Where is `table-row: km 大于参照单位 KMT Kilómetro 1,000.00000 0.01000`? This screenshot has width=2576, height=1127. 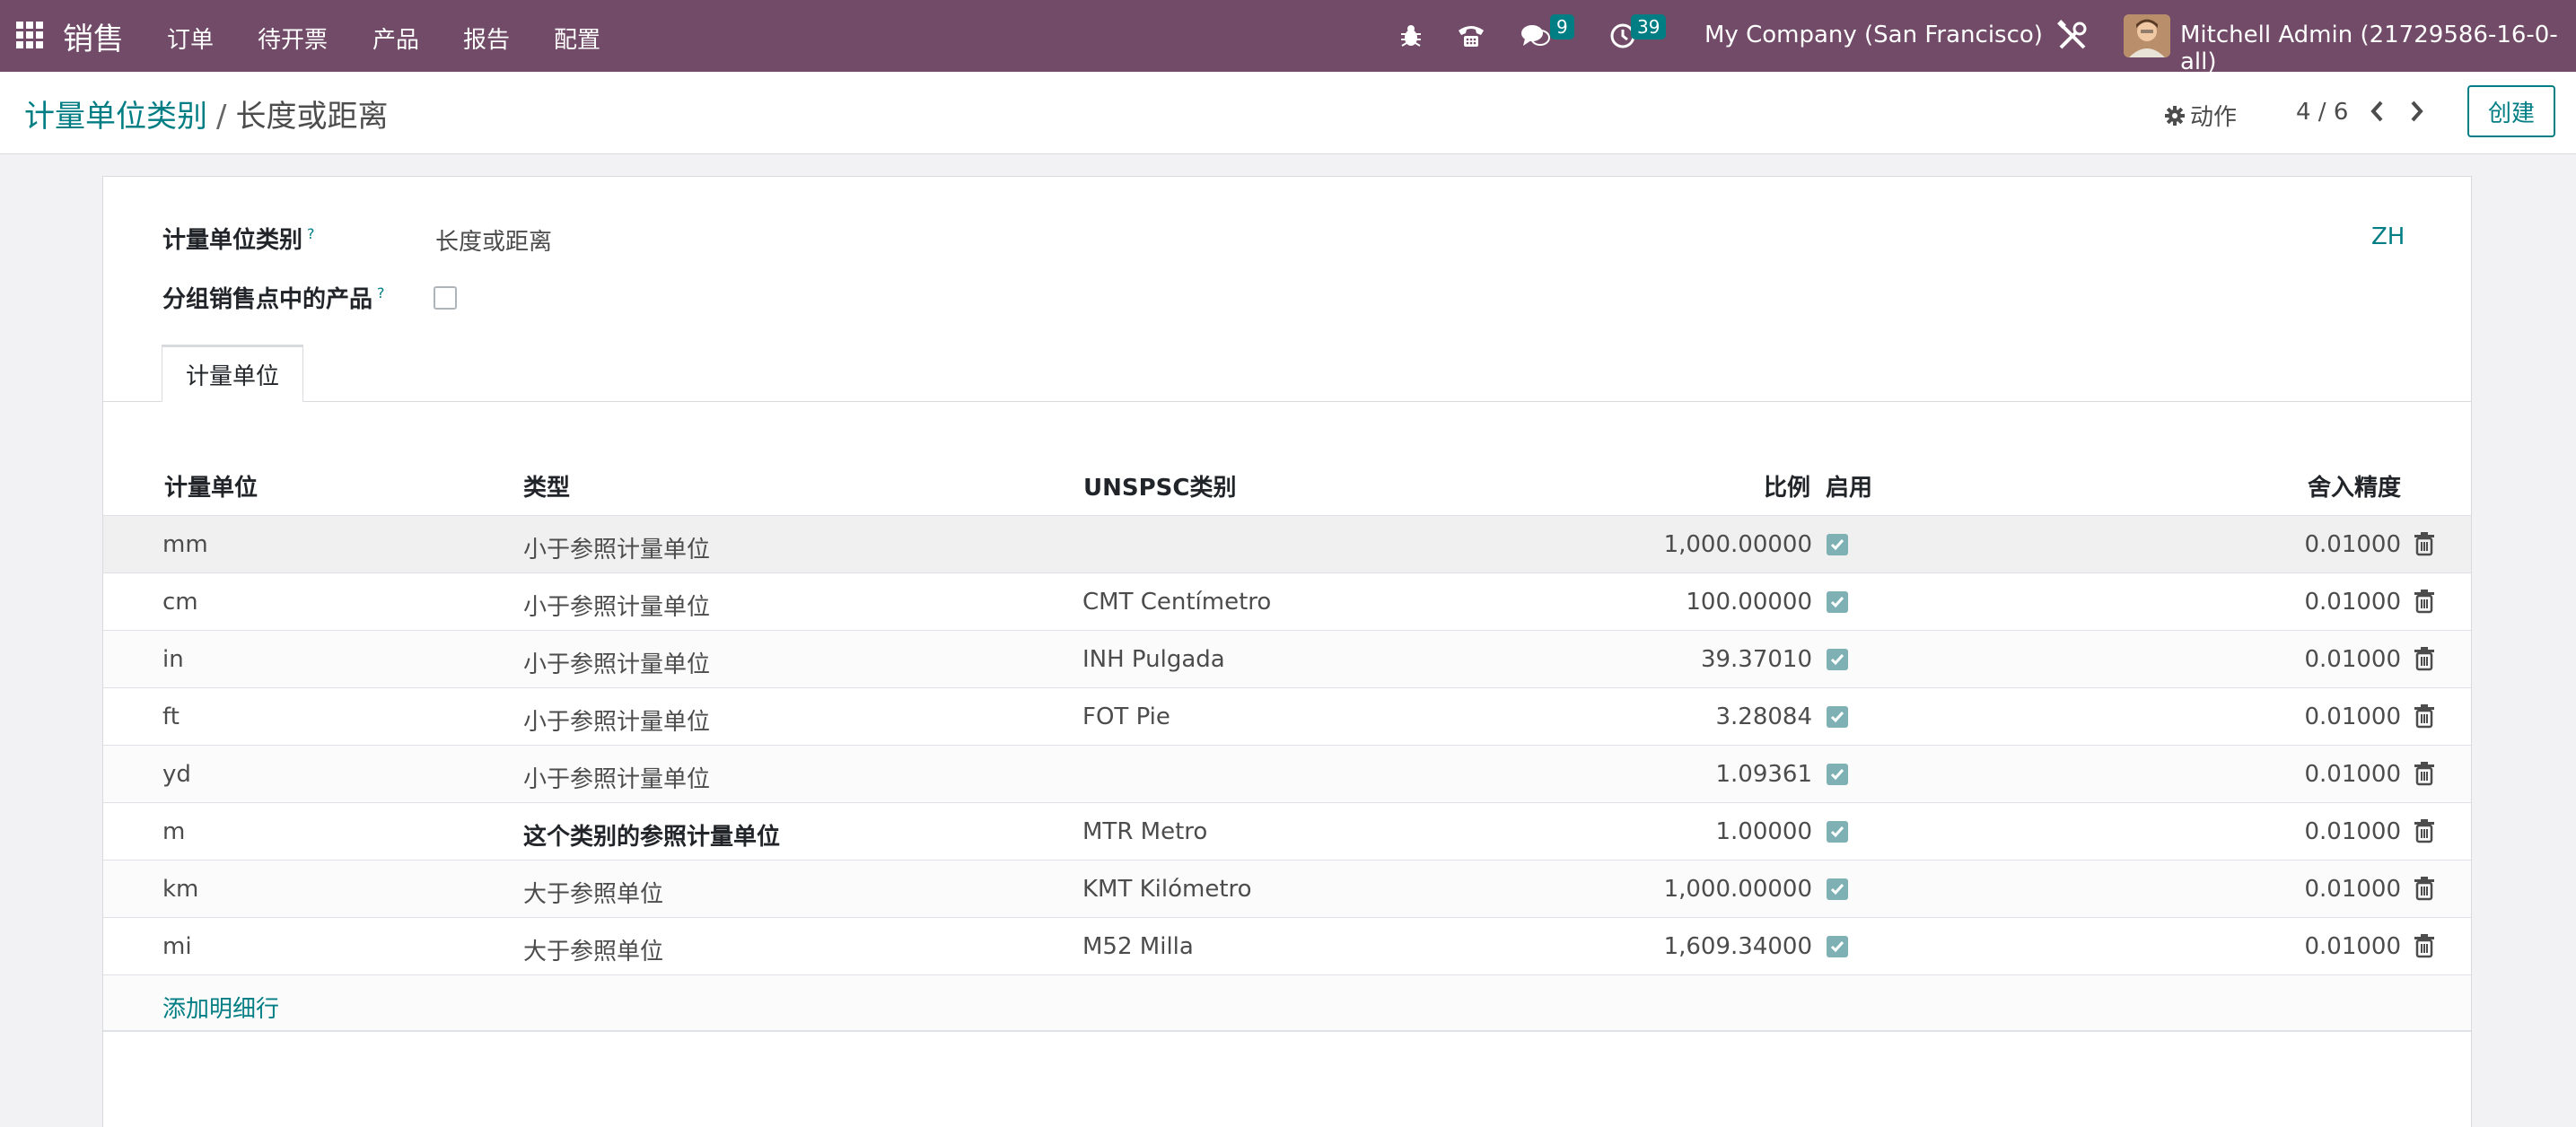 table-row: km 大于参照单位 KMT Kilómetro 1,000.00000 0.01000 is located at coordinates (1287, 888).